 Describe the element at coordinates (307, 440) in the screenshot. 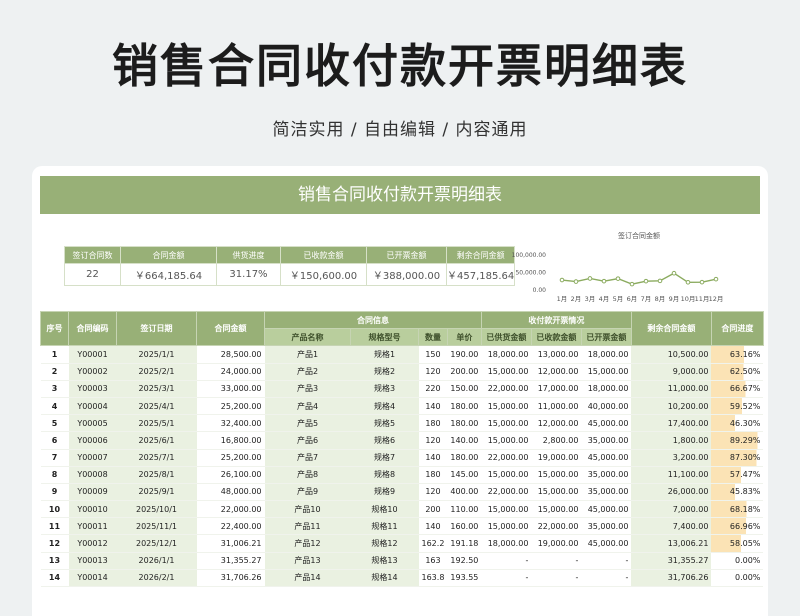

I see `cell-product-name: 产品6` at that location.